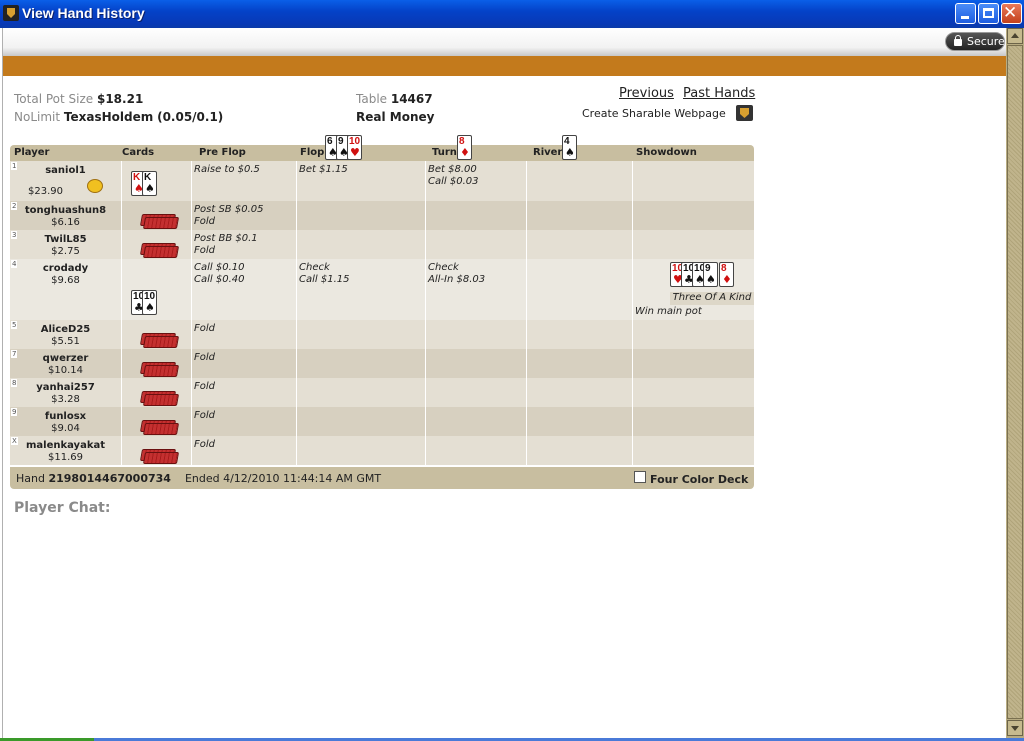 This screenshot has width=1024, height=741. What do you see at coordinates (355, 152) in the screenshot?
I see `card-suit: ♥` at bounding box center [355, 152].